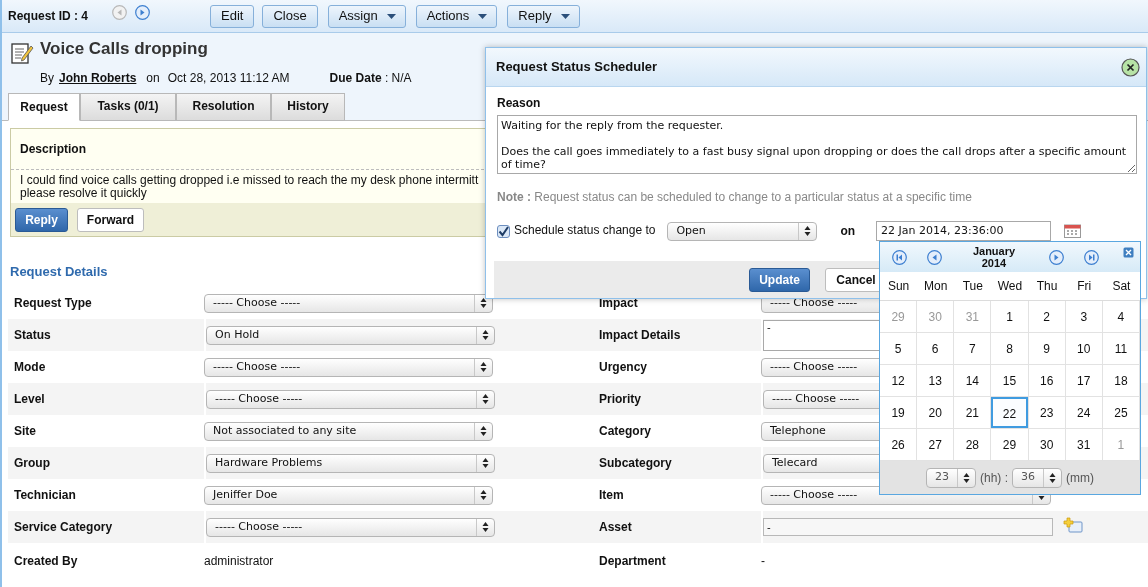  What do you see at coordinates (899, 413) in the screenshot?
I see `day-cell: 19` at bounding box center [899, 413].